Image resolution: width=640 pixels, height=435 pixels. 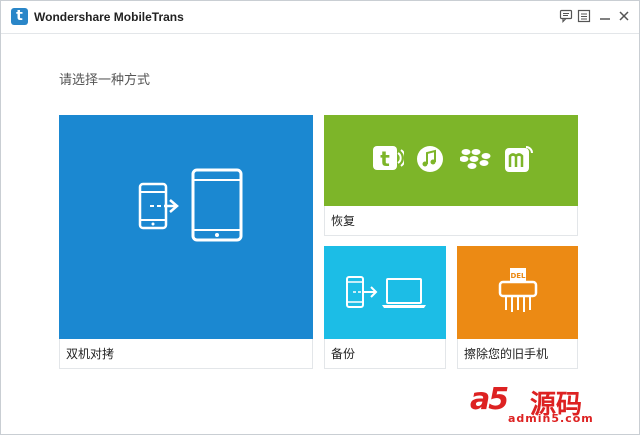 I want to click on phone-to-tablet-icon, so click(x=190, y=205).